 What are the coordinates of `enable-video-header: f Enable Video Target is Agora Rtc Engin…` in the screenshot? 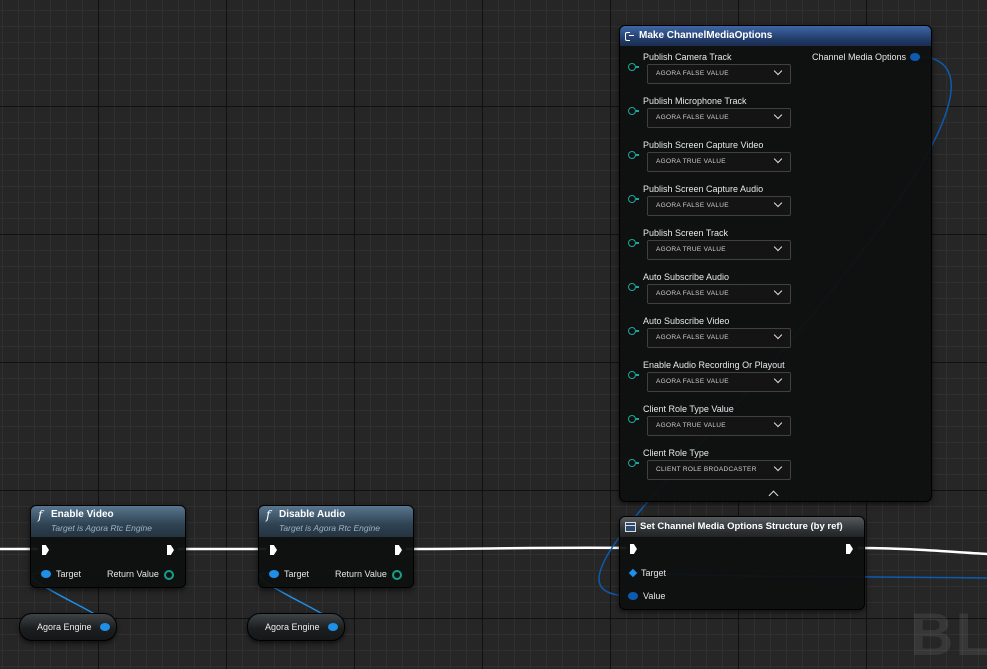 It's located at (108, 521).